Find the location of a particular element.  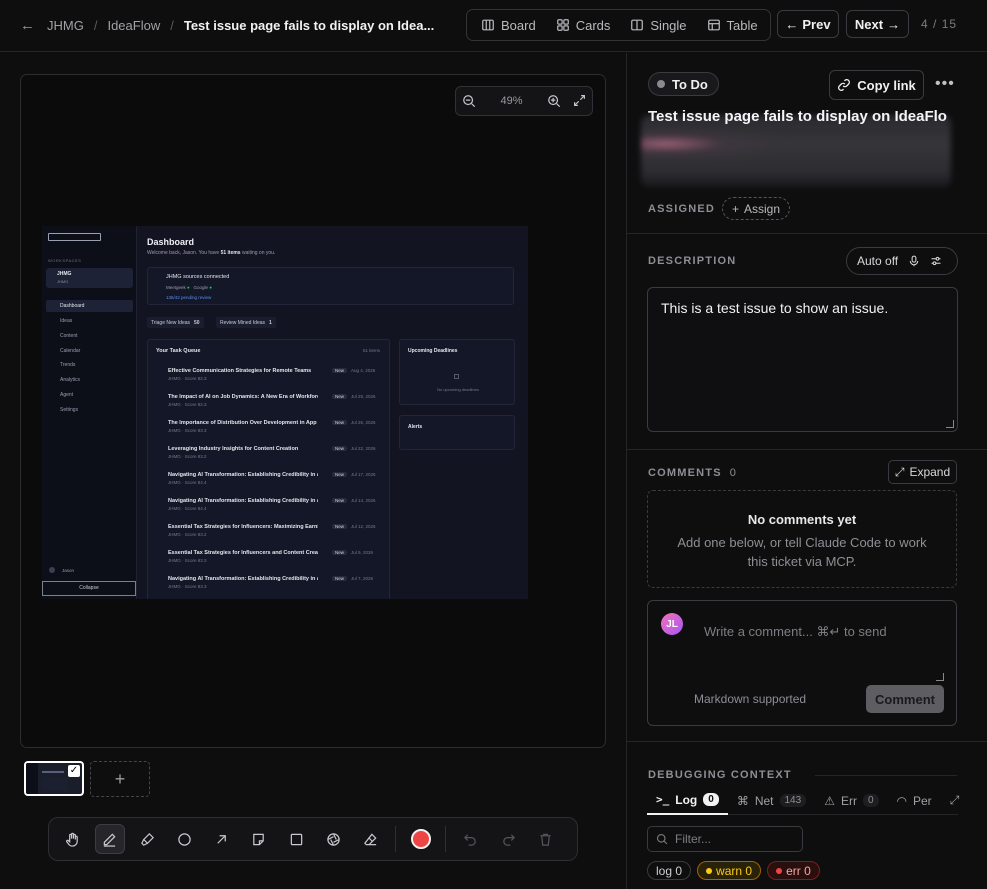

highlighter-icon is located at coordinates (147, 839).